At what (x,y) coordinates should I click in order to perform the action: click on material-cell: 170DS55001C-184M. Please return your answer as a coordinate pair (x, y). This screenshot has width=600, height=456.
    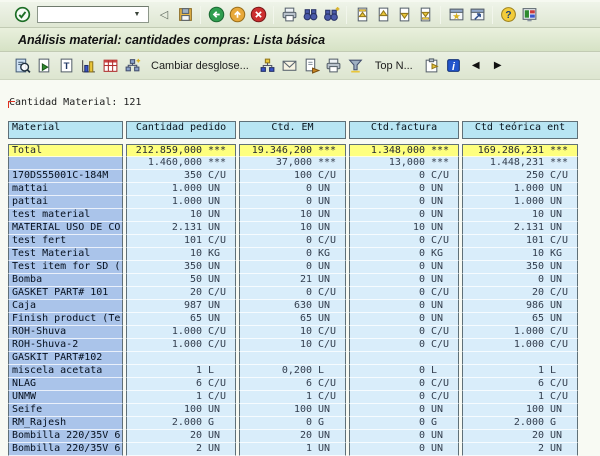
    Looking at the image, I should click on (65, 176).